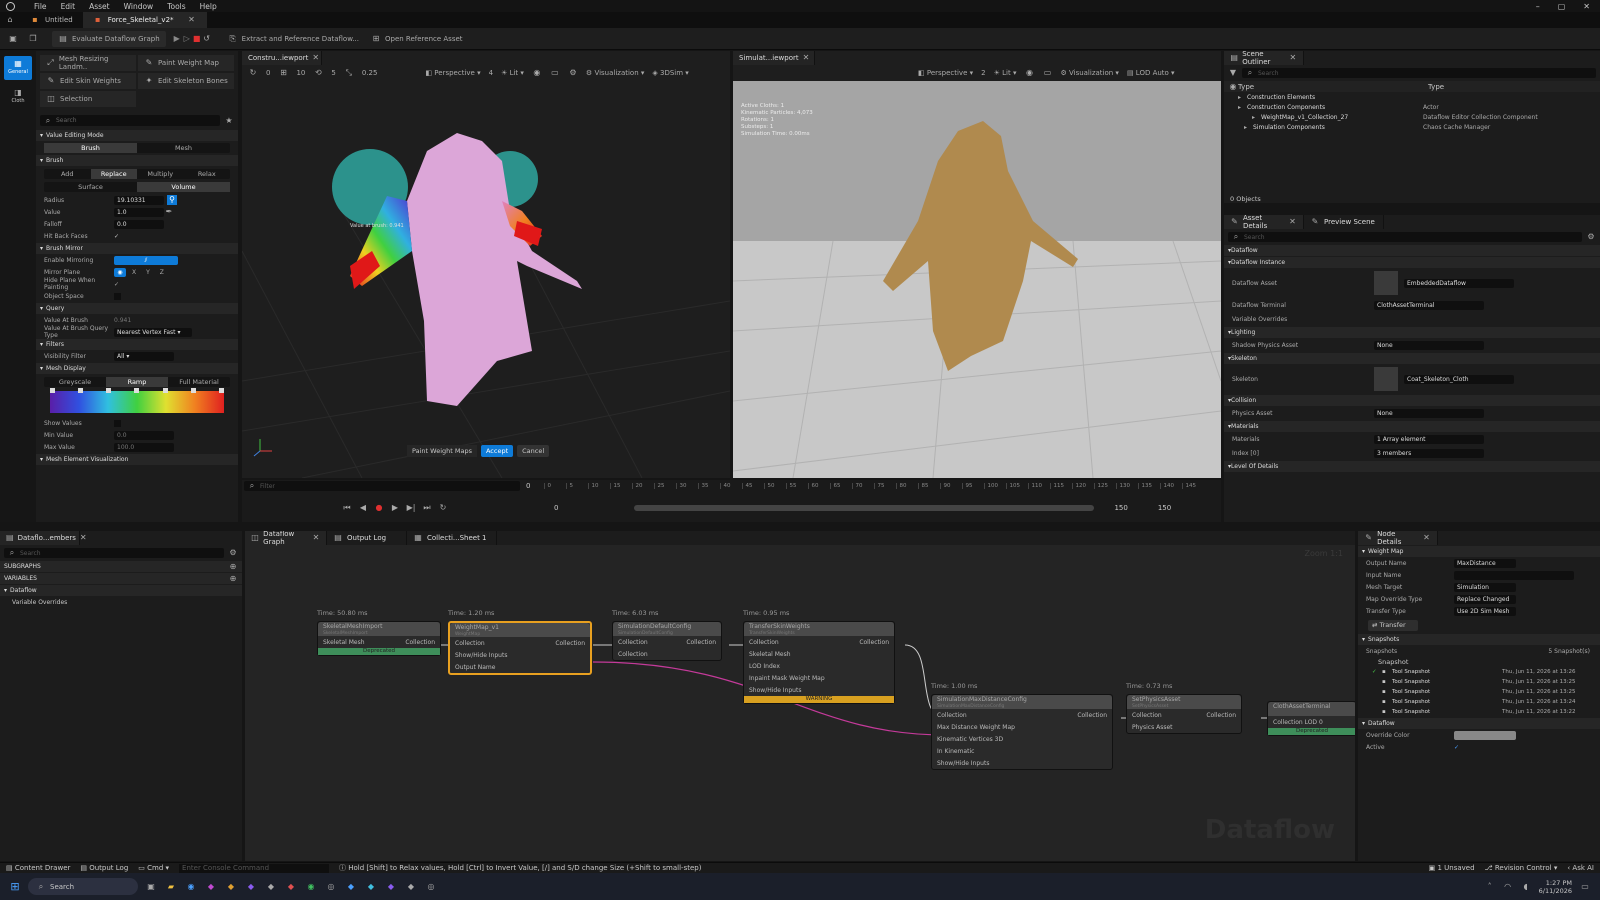 The height and width of the screenshot is (900, 1600). What do you see at coordinates (137, 308) in the screenshot?
I see `section-query: ▾ Query` at bounding box center [137, 308].